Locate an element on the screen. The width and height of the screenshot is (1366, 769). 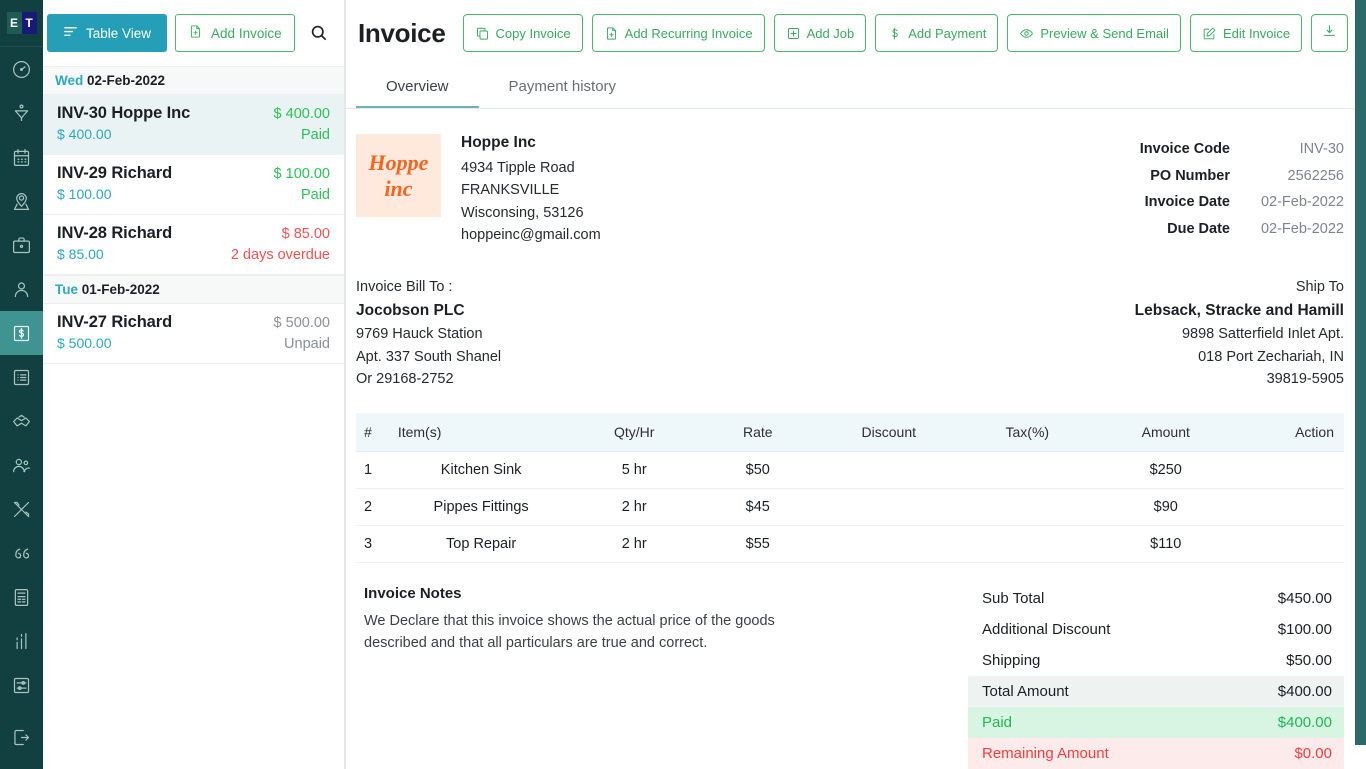
row-index: 3 is located at coordinates (373, 544).